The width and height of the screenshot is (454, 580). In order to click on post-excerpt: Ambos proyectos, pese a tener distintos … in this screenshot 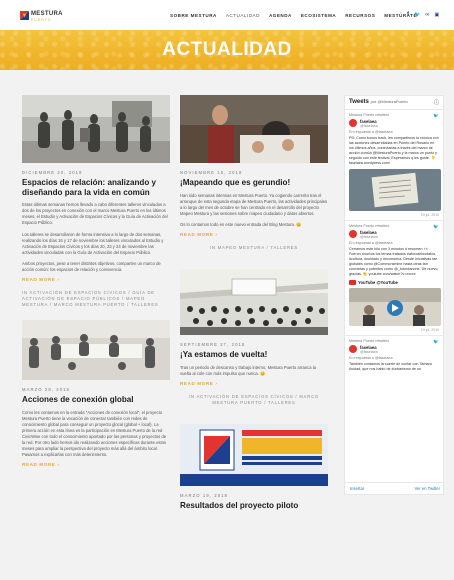, I will do `click(91, 266)`.